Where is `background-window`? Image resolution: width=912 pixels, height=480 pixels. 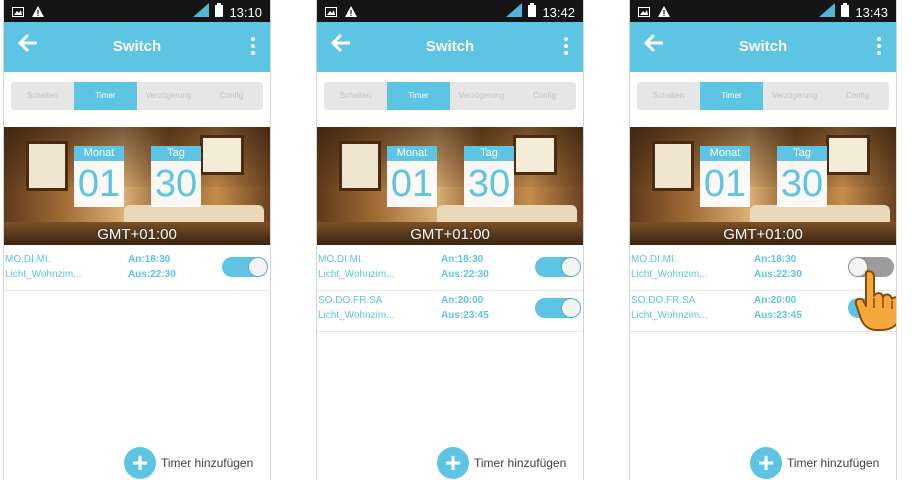 background-window is located at coordinates (673, 166).